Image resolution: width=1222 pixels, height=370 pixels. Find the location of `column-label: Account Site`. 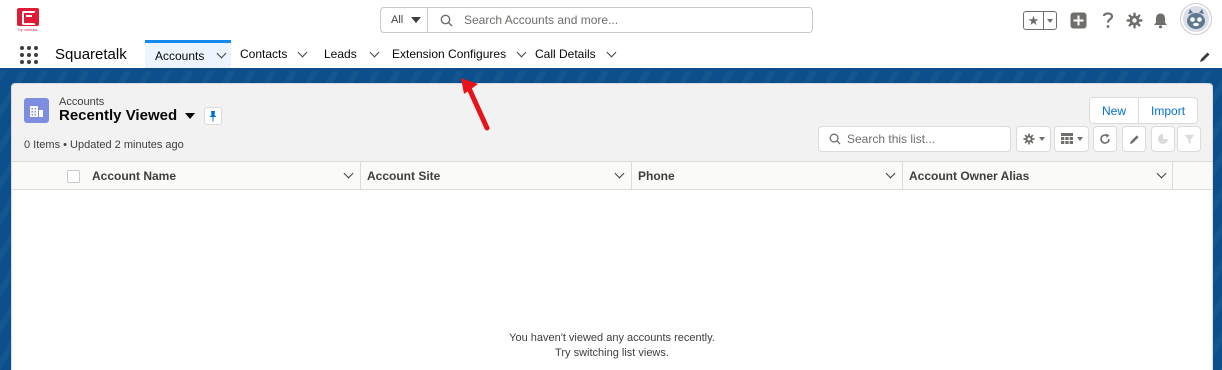

column-label: Account Site is located at coordinates (404, 175).